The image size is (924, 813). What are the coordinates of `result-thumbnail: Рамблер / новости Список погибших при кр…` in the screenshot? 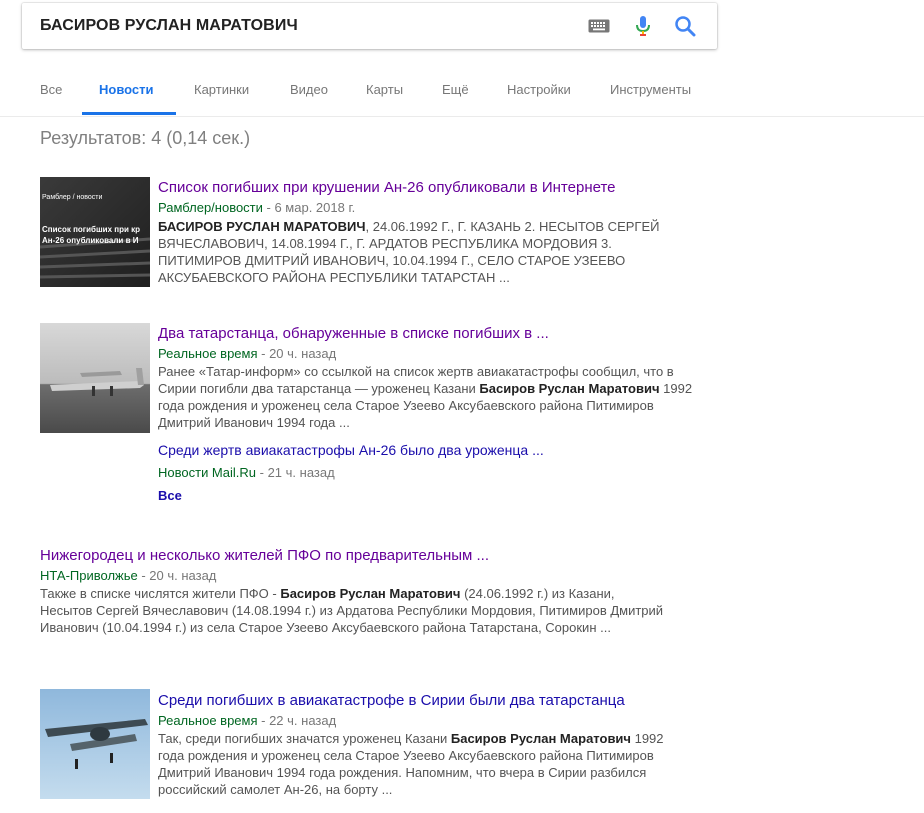 It's located at (95, 232).